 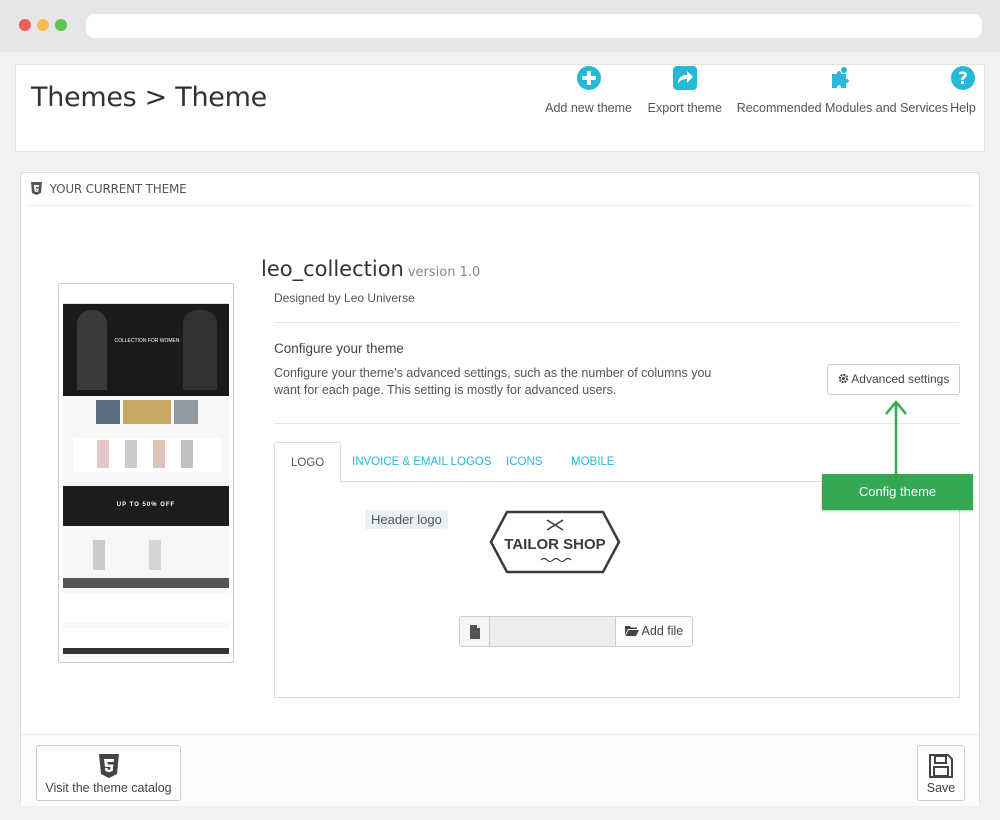 I want to click on tab-logo: LOGO, so click(x=308, y=462).